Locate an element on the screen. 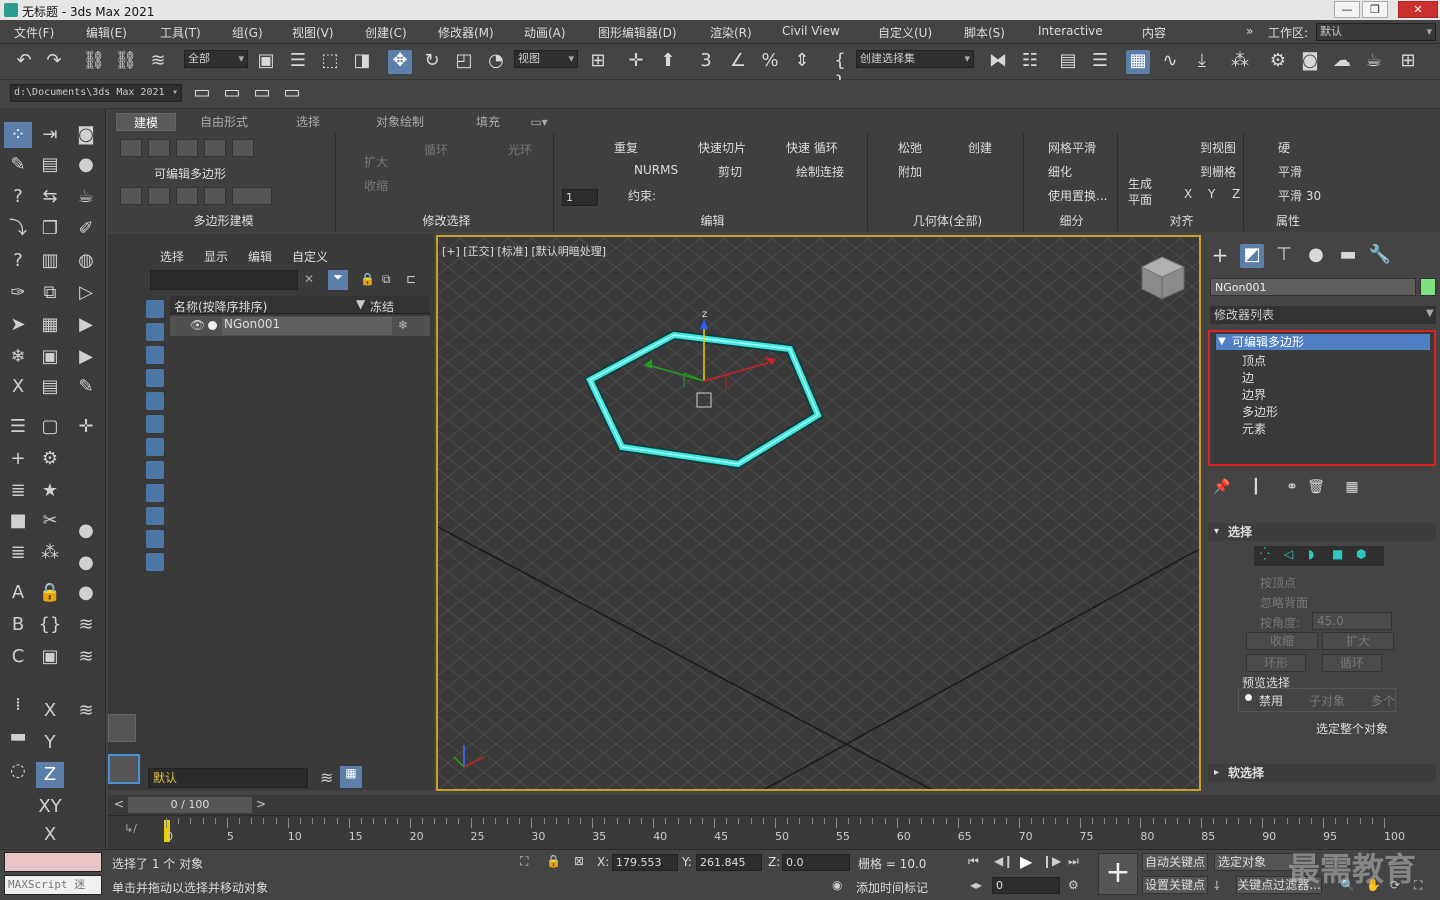 The height and width of the screenshot is (900, 1440). menu-edit: 编辑(E) is located at coordinates (106, 32).